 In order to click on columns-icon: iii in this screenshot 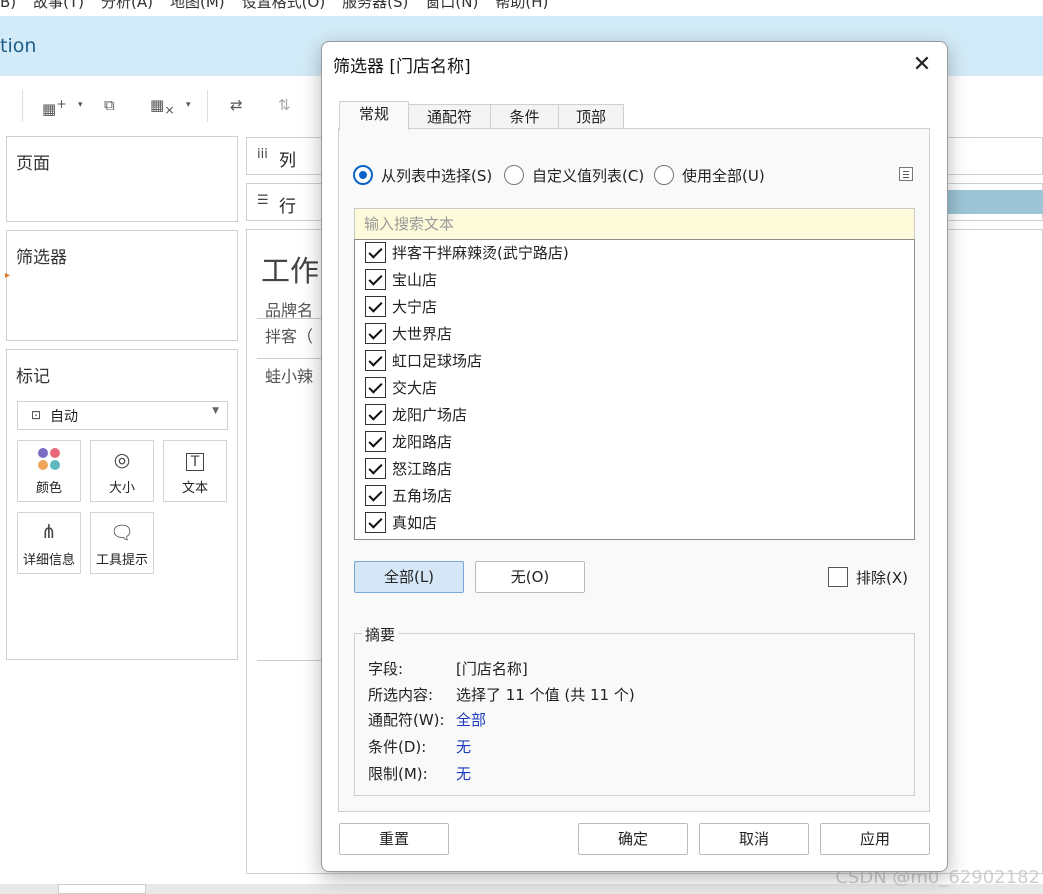, I will do `click(262, 154)`.